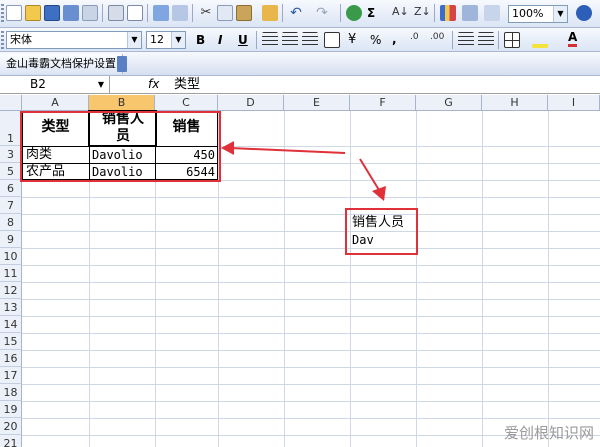 This screenshot has width=600, height=447. What do you see at coordinates (354, 13) in the screenshot?
I see `hyperlink-icon` at bounding box center [354, 13].